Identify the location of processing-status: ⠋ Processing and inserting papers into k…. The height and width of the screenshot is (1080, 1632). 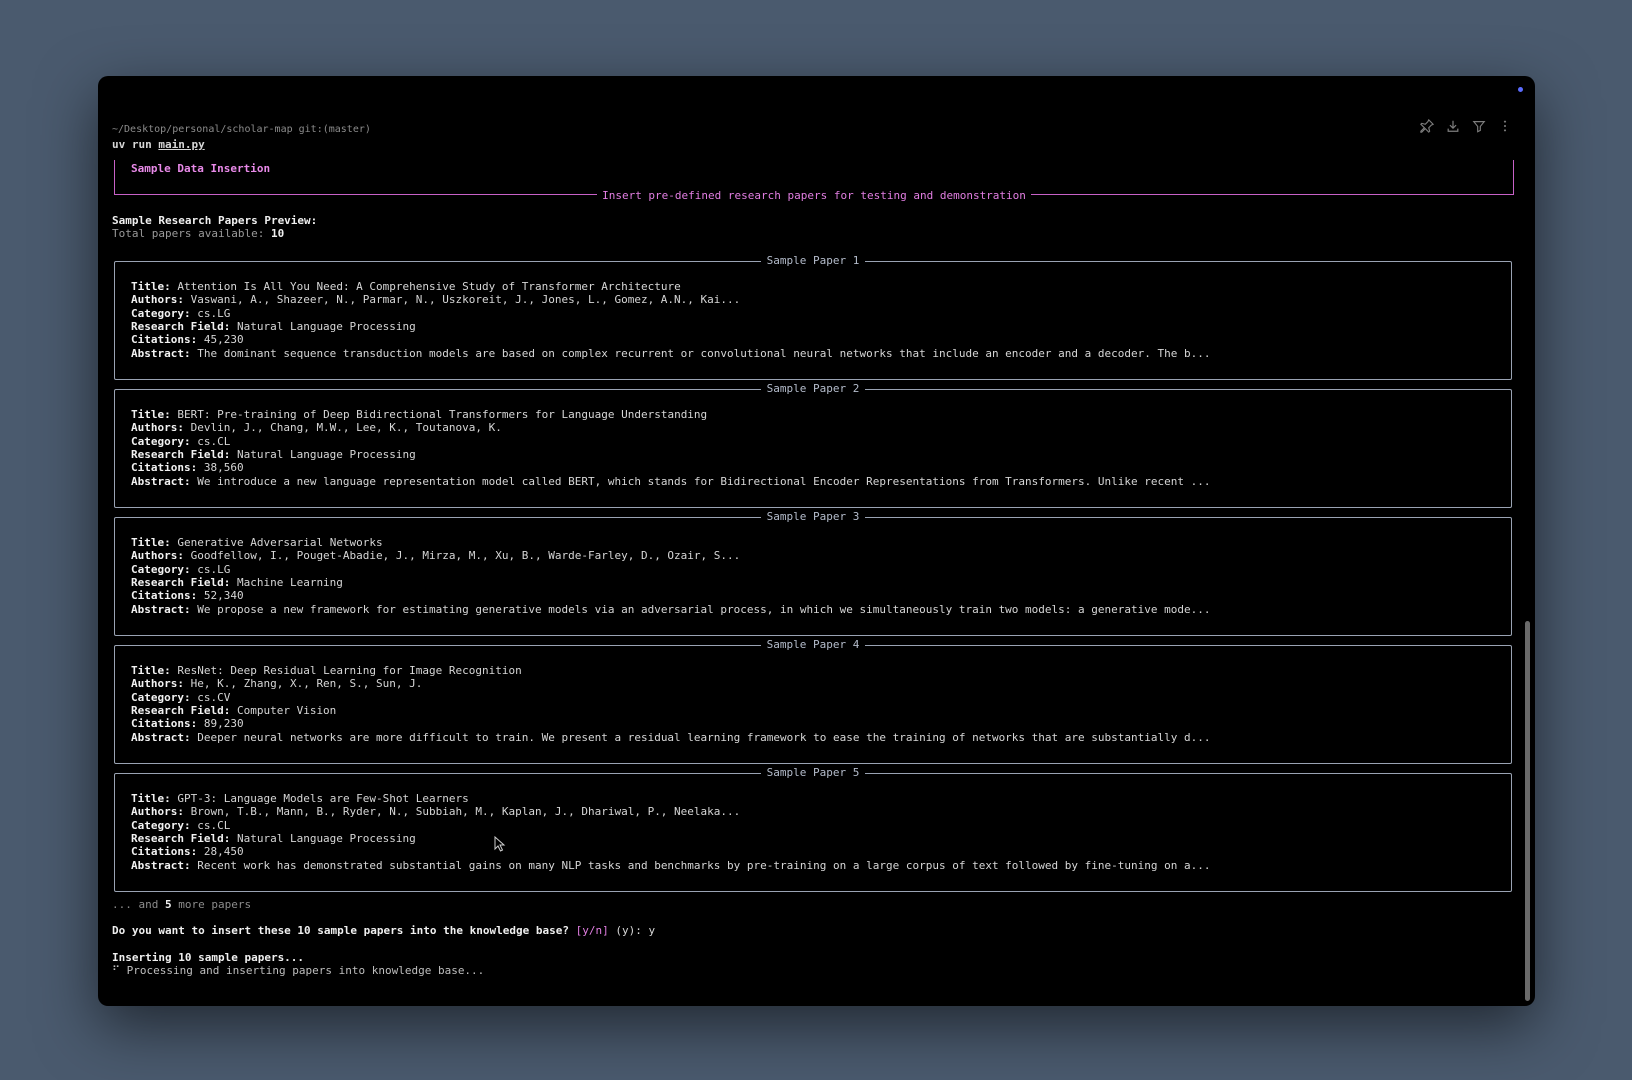
(814, 970).